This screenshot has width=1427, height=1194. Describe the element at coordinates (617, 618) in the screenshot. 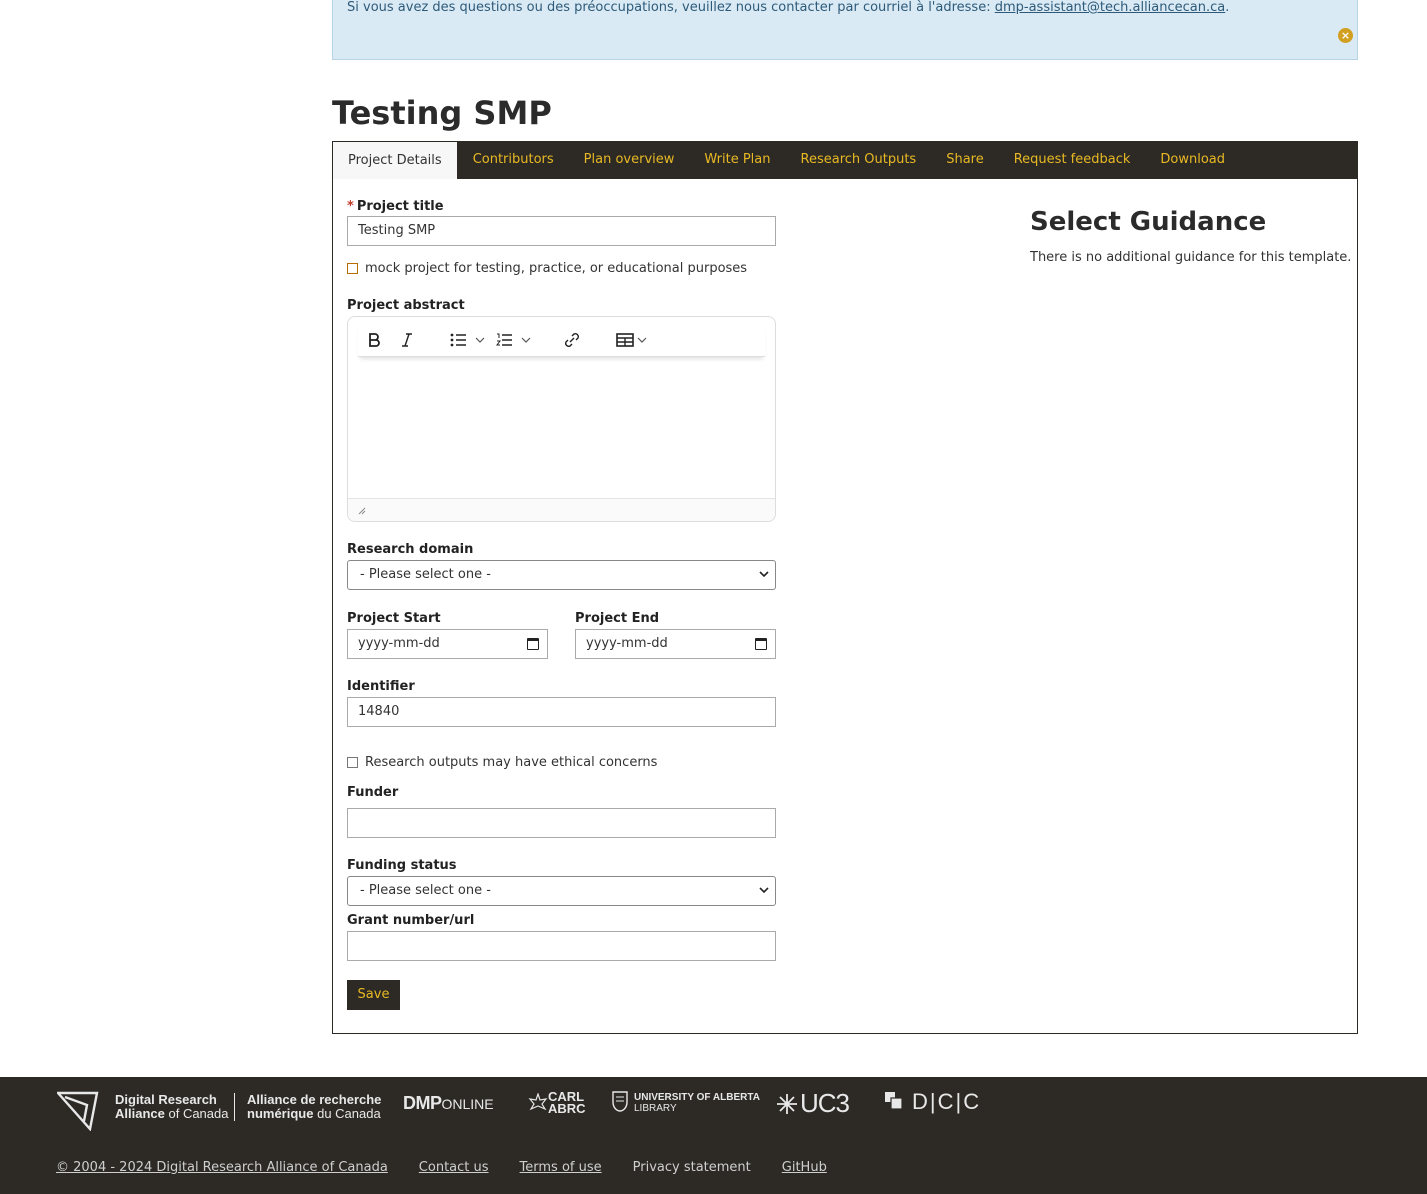

I see `project-end-label: Project End` at that location.